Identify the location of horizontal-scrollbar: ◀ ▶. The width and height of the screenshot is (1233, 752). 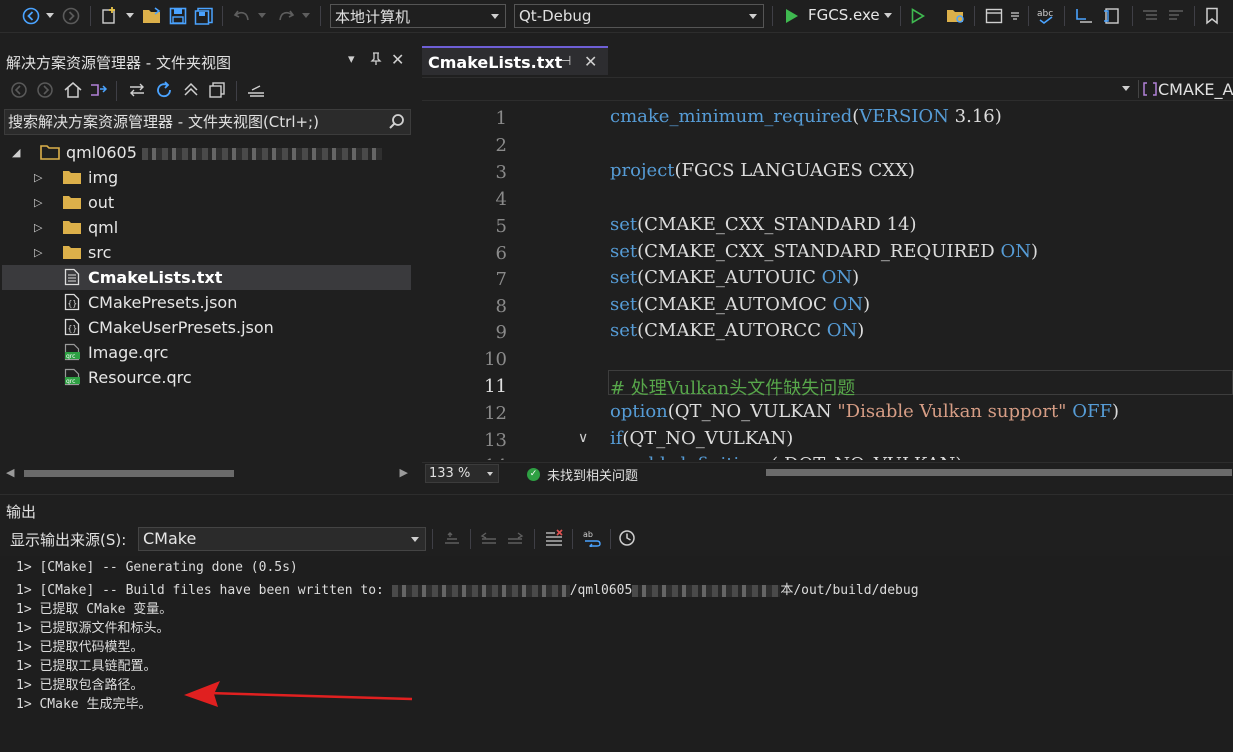
(207, 473).